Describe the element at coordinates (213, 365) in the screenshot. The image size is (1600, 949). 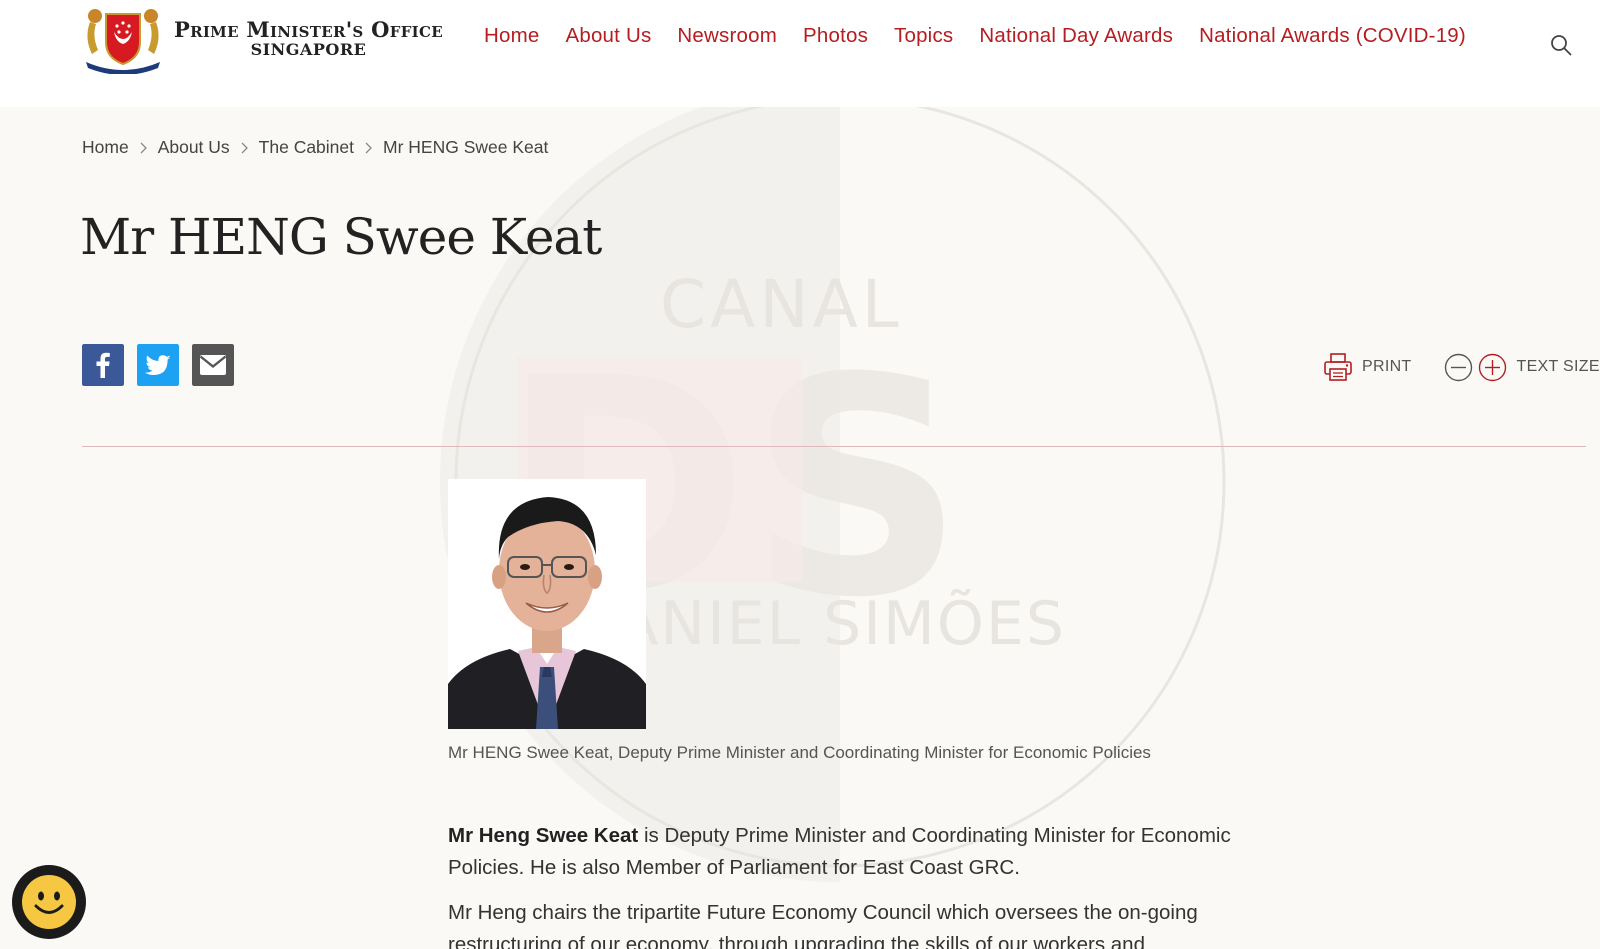
I see `email-icon` at that location.